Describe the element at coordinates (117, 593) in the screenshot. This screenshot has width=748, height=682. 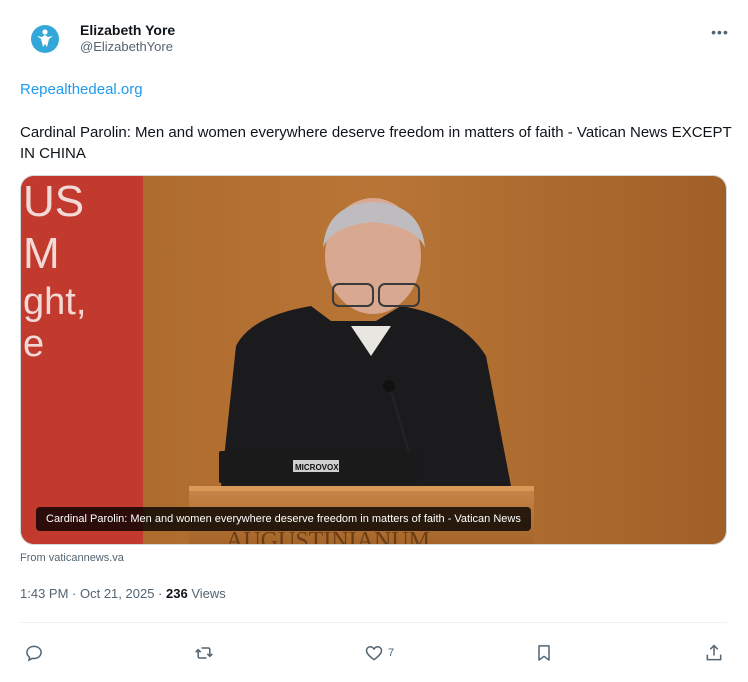
I see `tweet-date: Oct 21, 2025` at that location.